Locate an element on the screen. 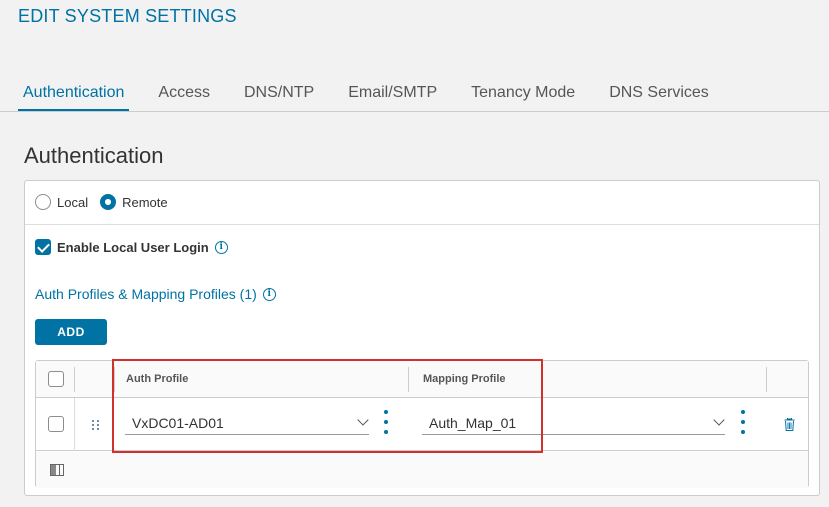 This screenshot has width=829, height=507. column-header-auth-profile: Auth Profile is located at coordinates (157, 379).